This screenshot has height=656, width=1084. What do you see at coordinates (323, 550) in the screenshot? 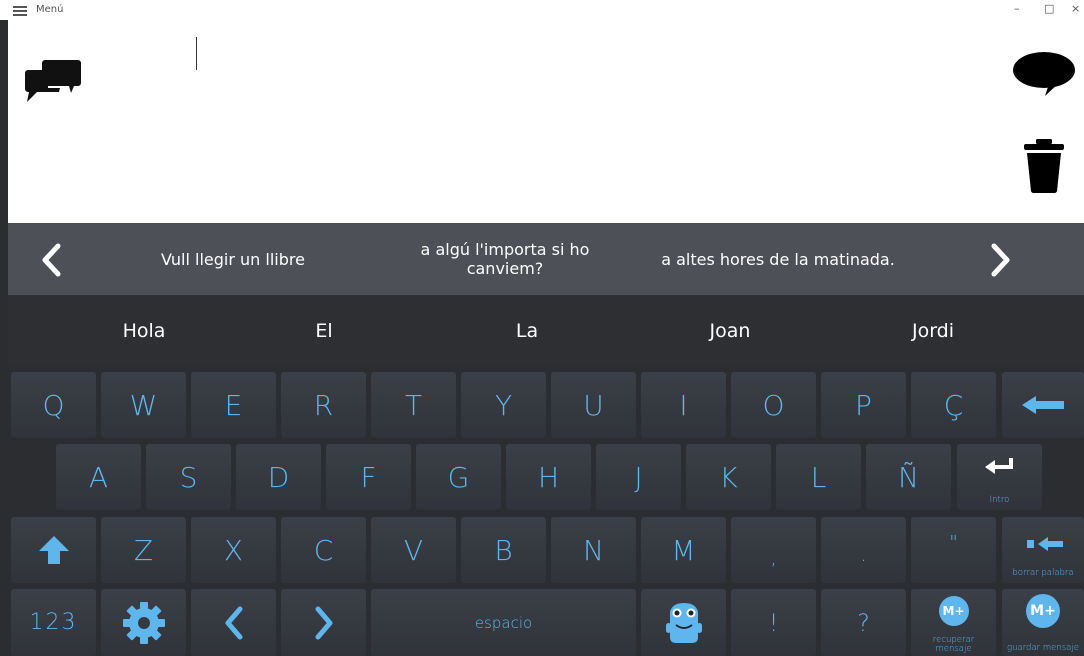
I see `key-c: C` at bounding box center [323, 550].